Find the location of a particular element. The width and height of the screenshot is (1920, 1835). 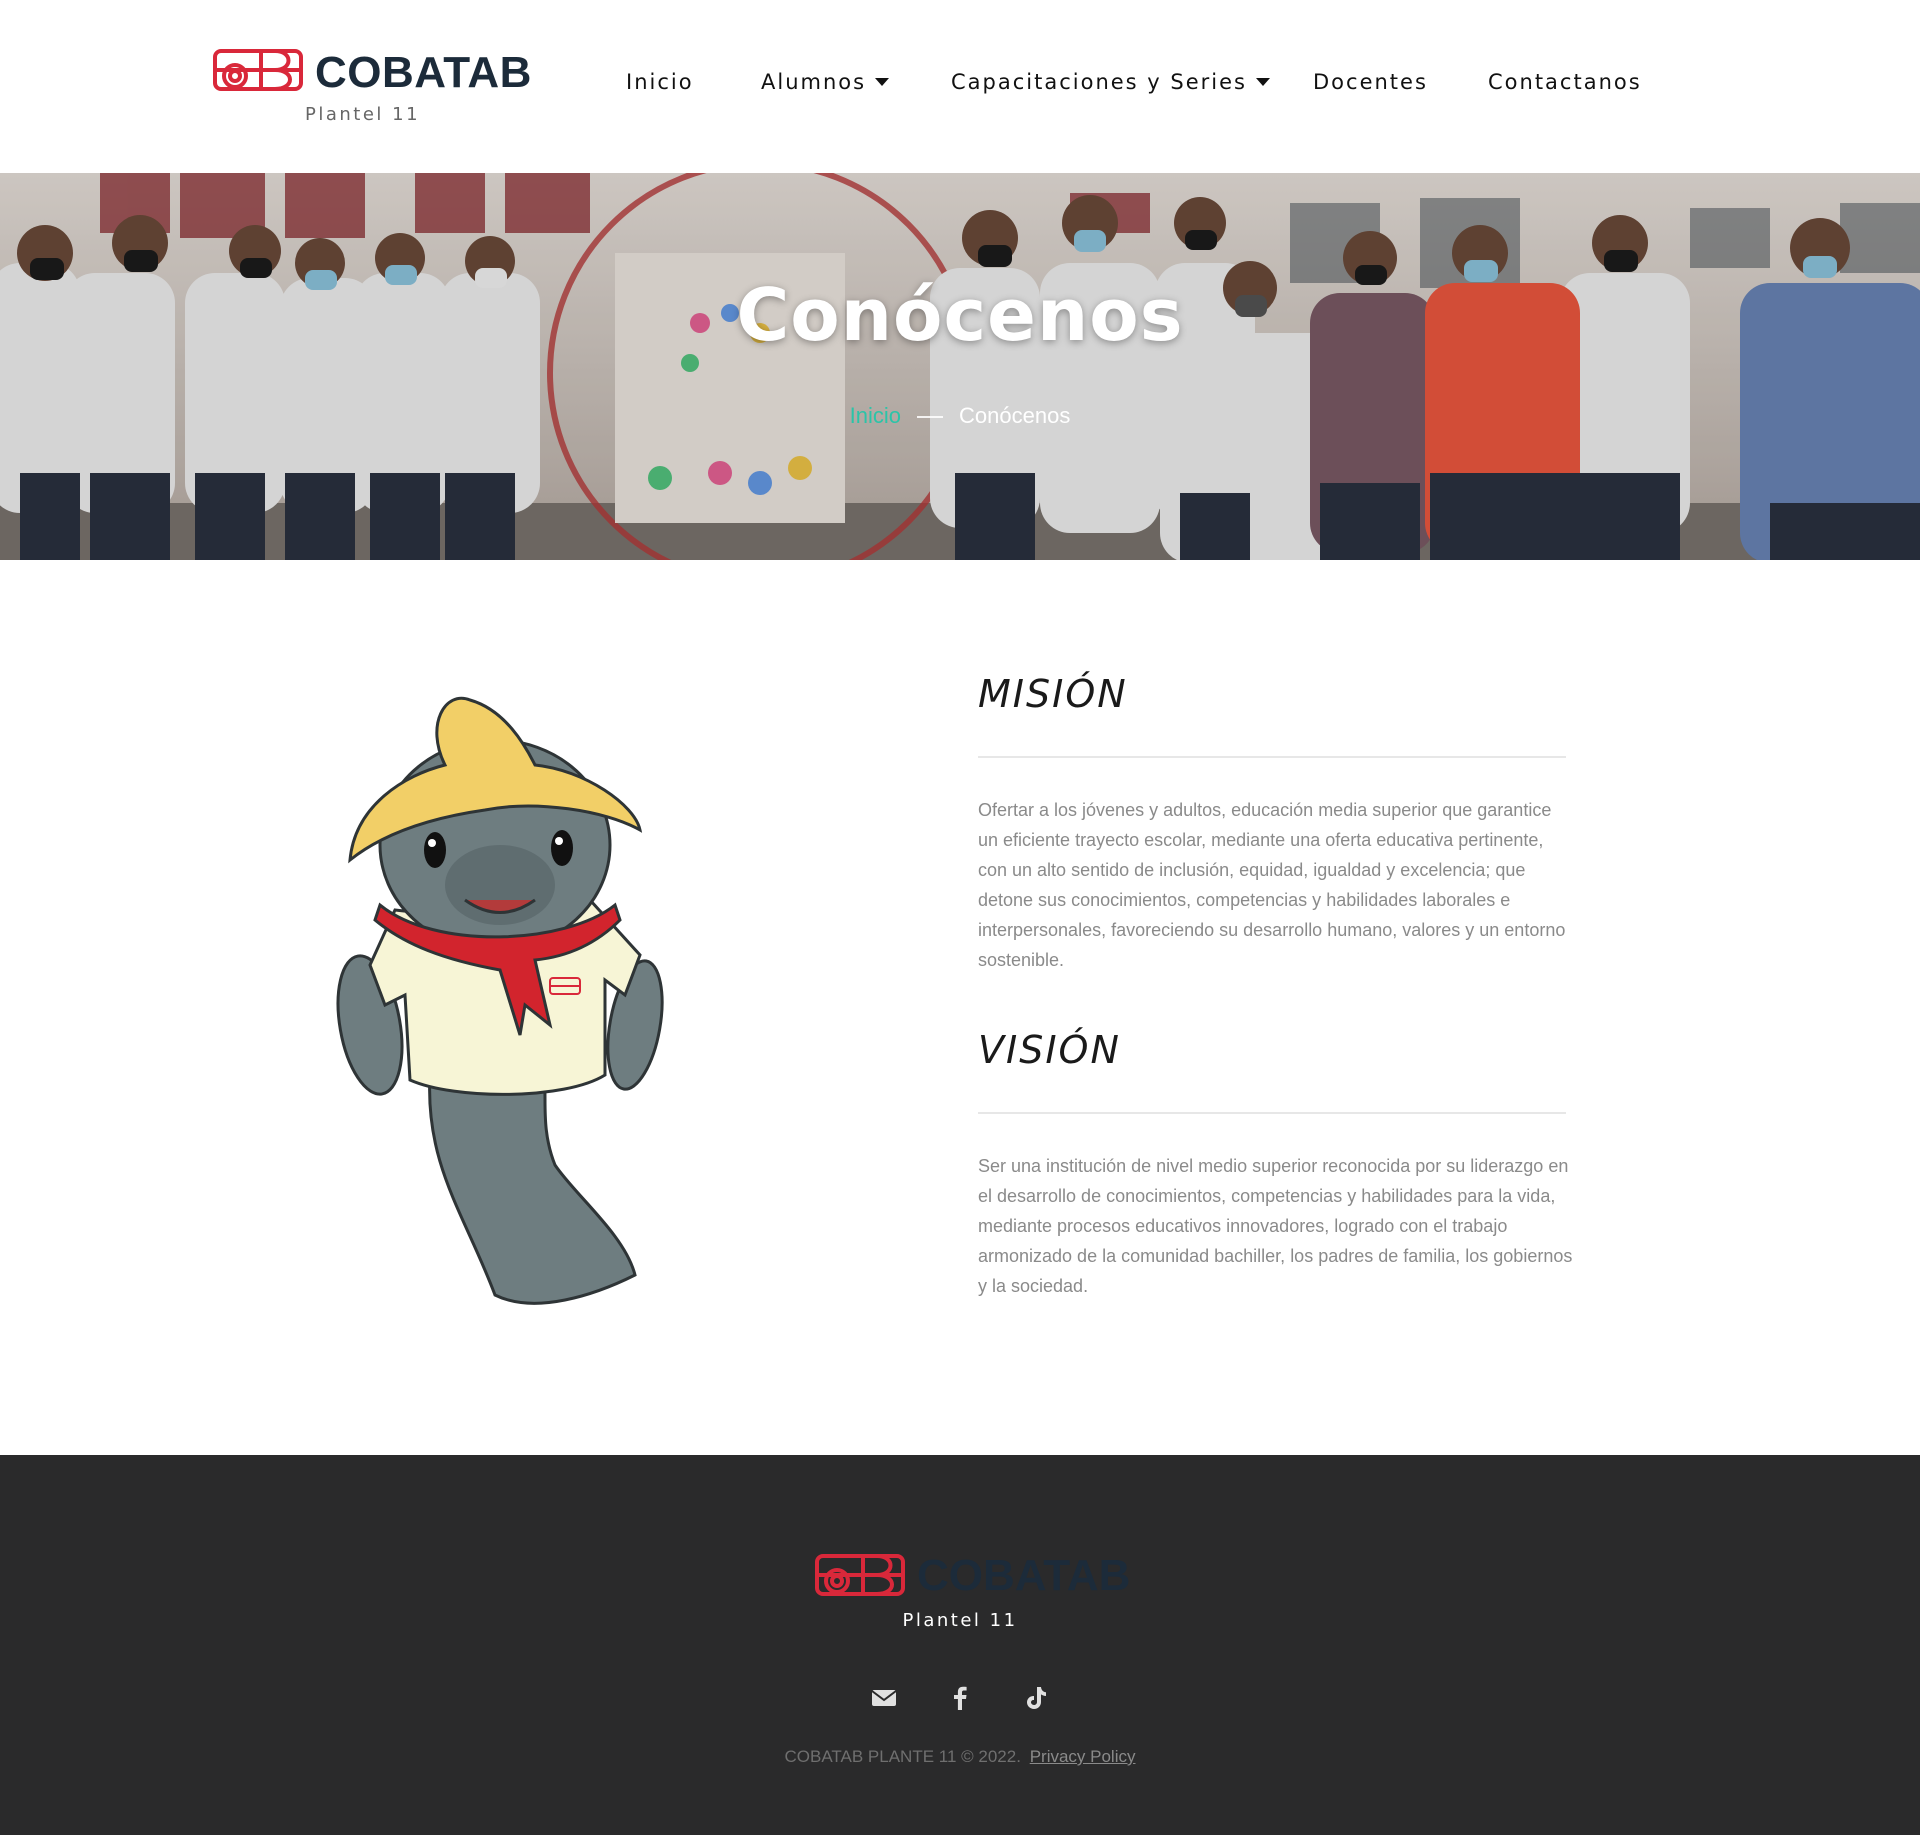

copyright: COBATAB PLANTE 11 © 2022. Privacy Policy is located at coordinates (960, 1757).